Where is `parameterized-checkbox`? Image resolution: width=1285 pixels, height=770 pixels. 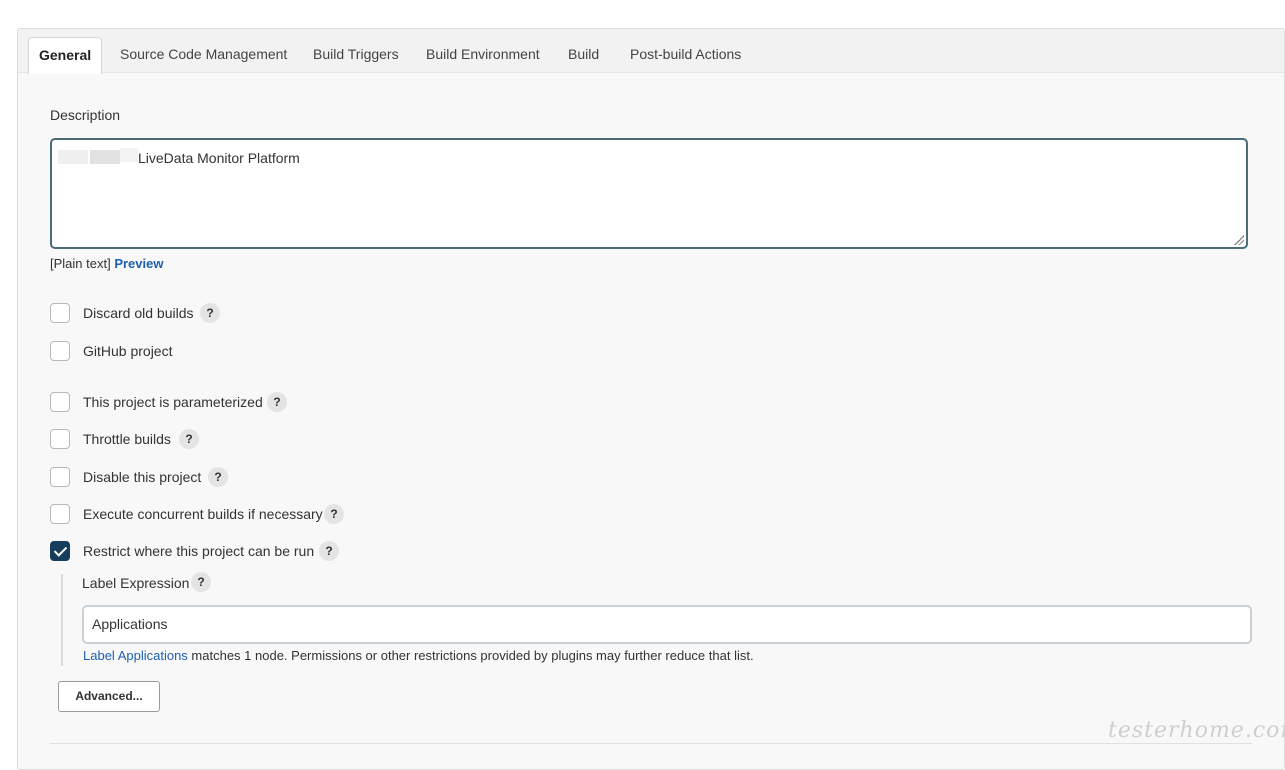 parameterized-checkbox is located at coordinates (60, 402).